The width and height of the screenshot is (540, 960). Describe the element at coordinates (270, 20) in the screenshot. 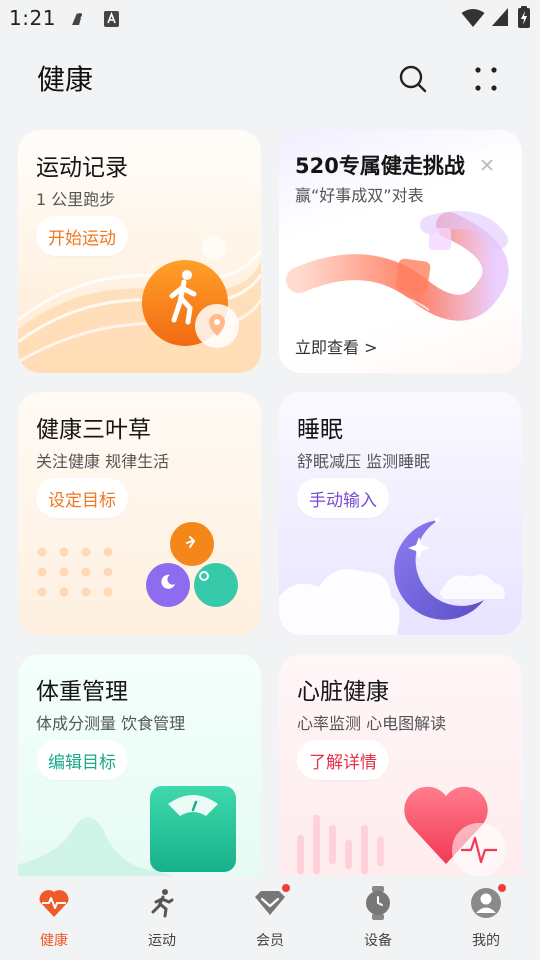

I see `status-bar: 1:21` at that location.